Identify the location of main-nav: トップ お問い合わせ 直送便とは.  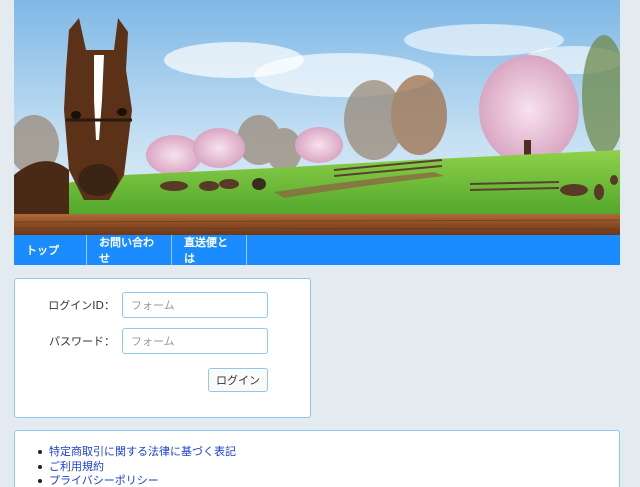
(317, 250).